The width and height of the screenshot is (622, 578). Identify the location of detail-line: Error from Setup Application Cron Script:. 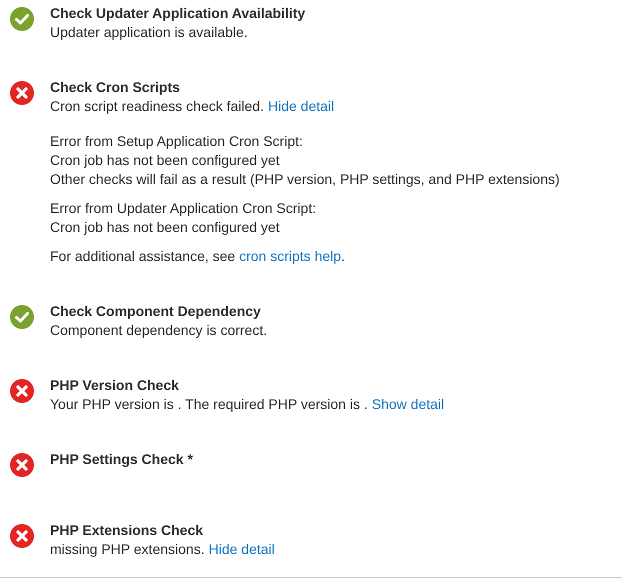
(177, 141).